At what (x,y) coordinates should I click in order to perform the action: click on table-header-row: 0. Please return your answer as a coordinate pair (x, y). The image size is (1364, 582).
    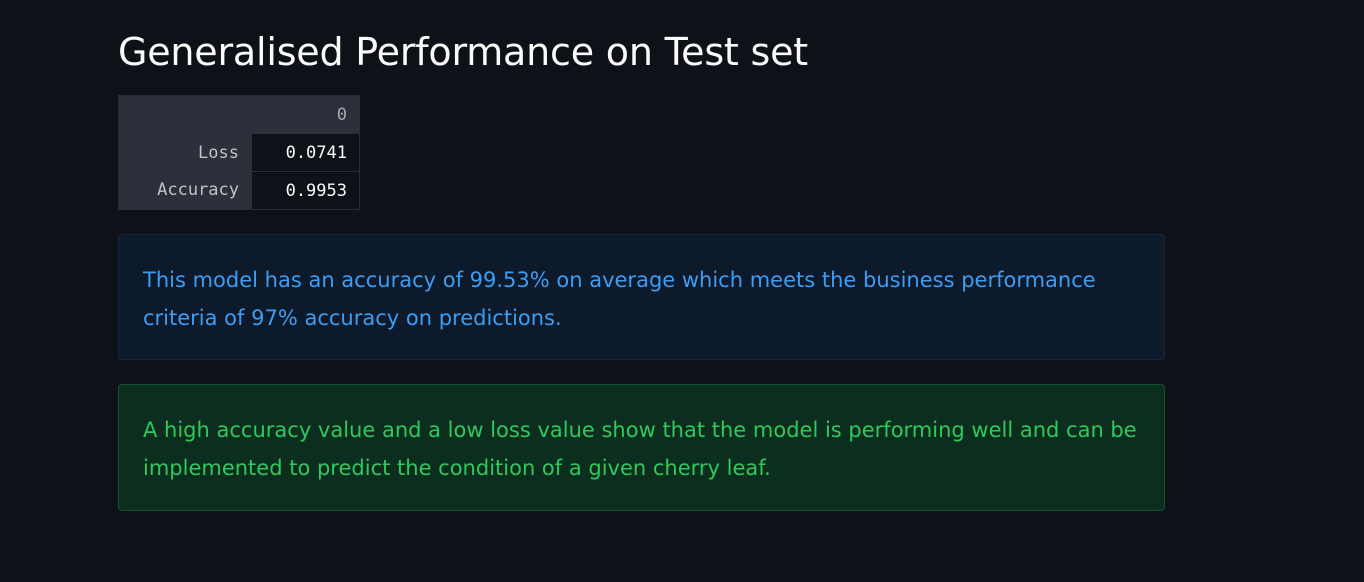
    Looking at the image, I should click on (239, 114).